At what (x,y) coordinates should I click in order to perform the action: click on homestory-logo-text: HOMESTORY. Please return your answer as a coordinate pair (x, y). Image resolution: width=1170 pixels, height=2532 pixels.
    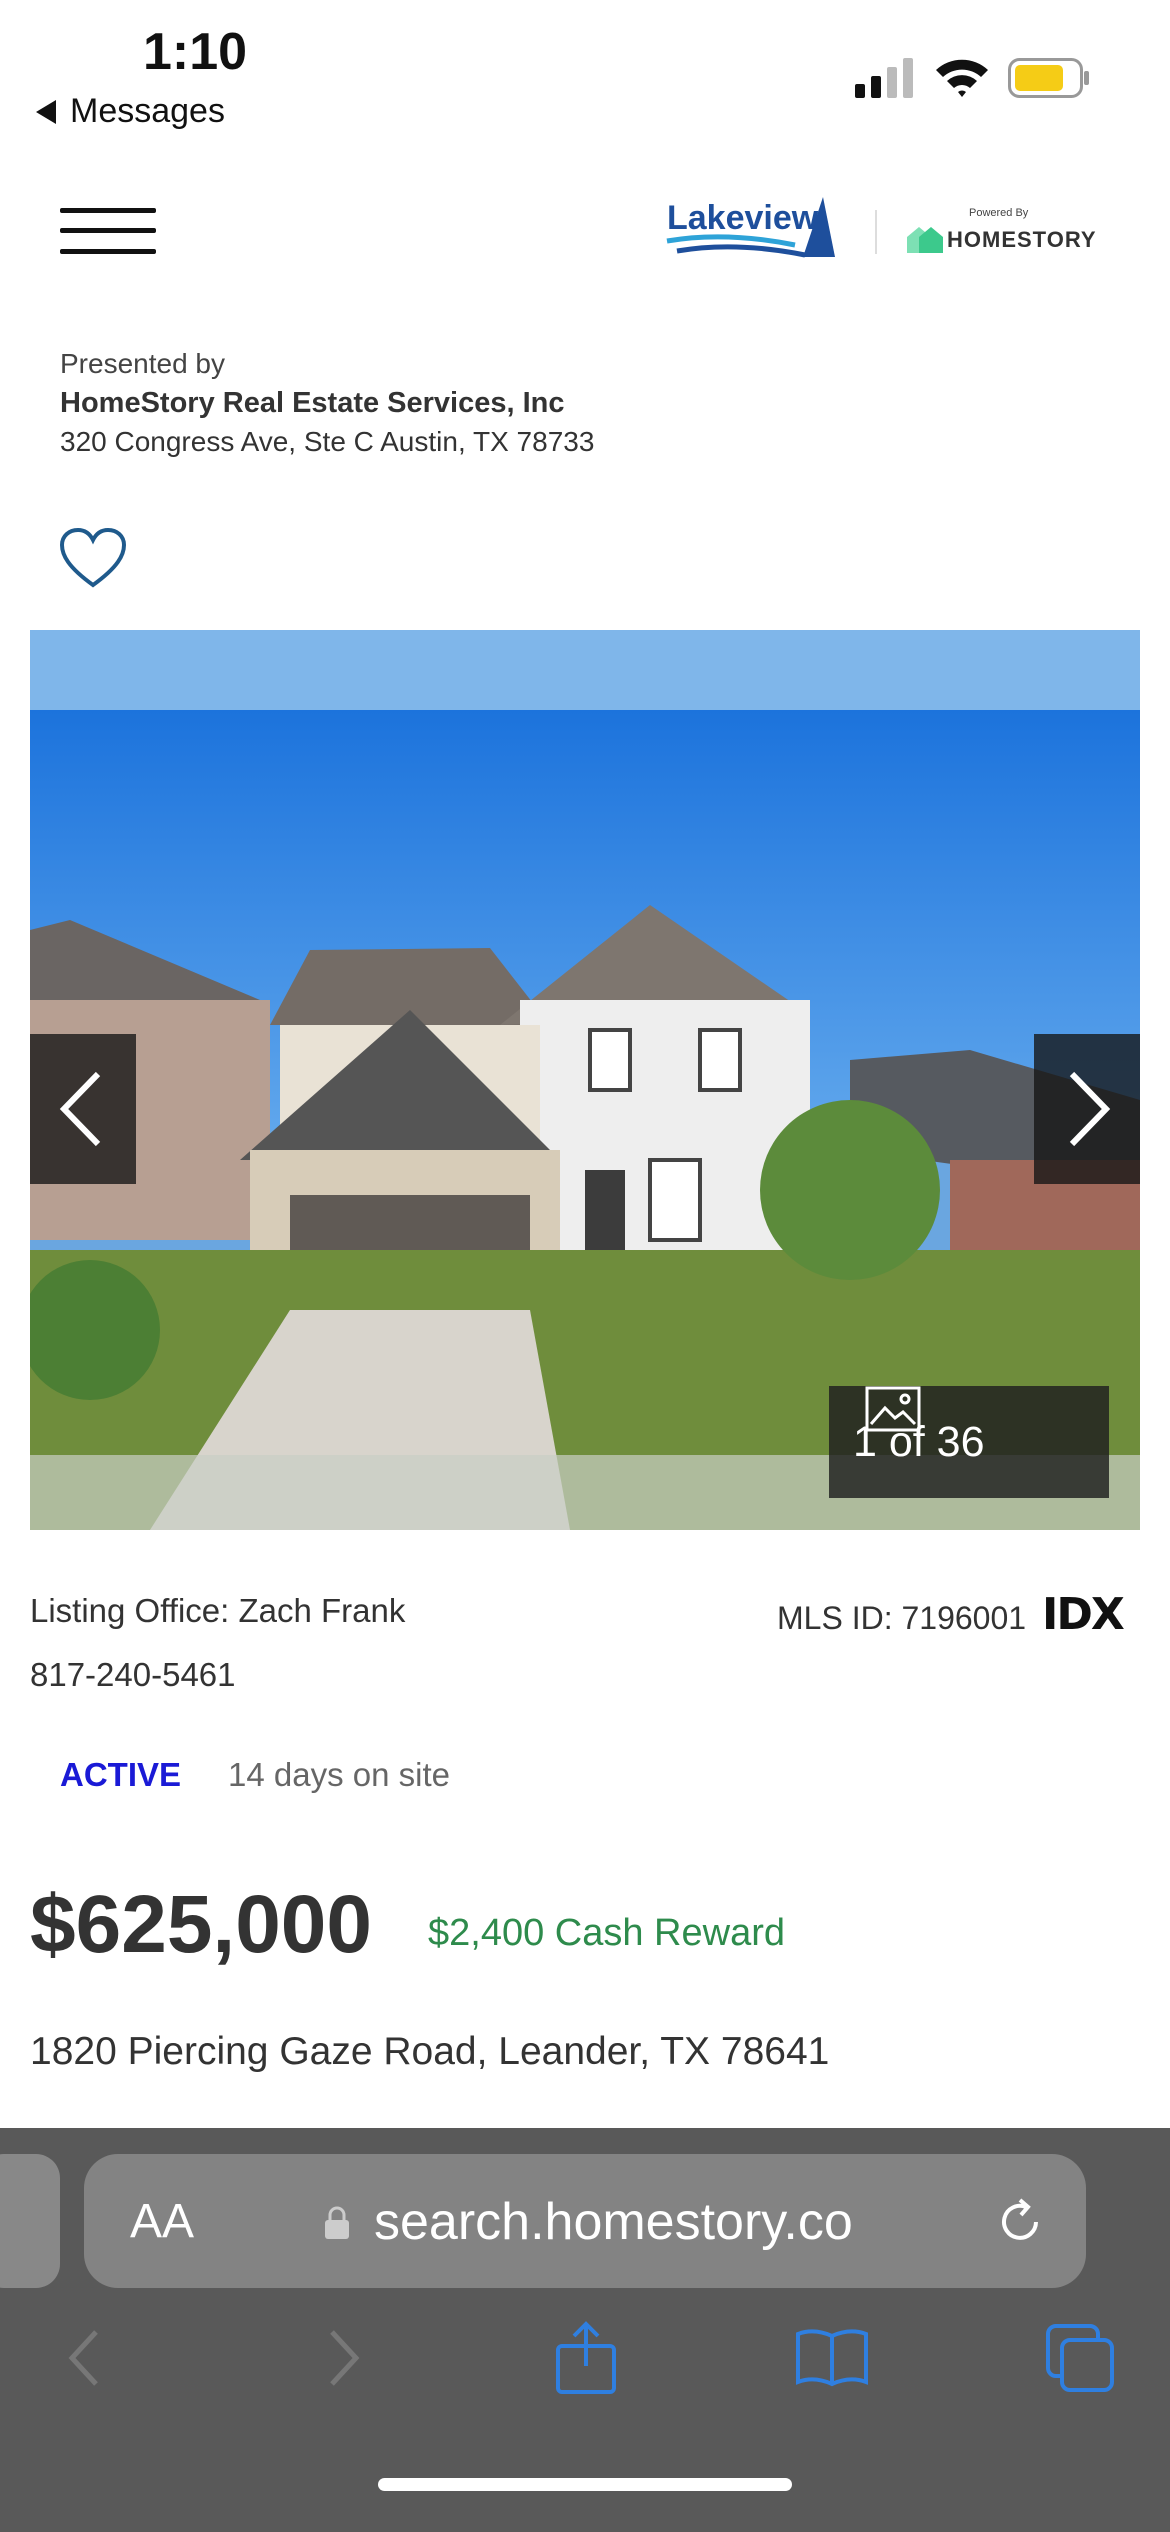
    Looking at the image, I should click on (1022, 239).